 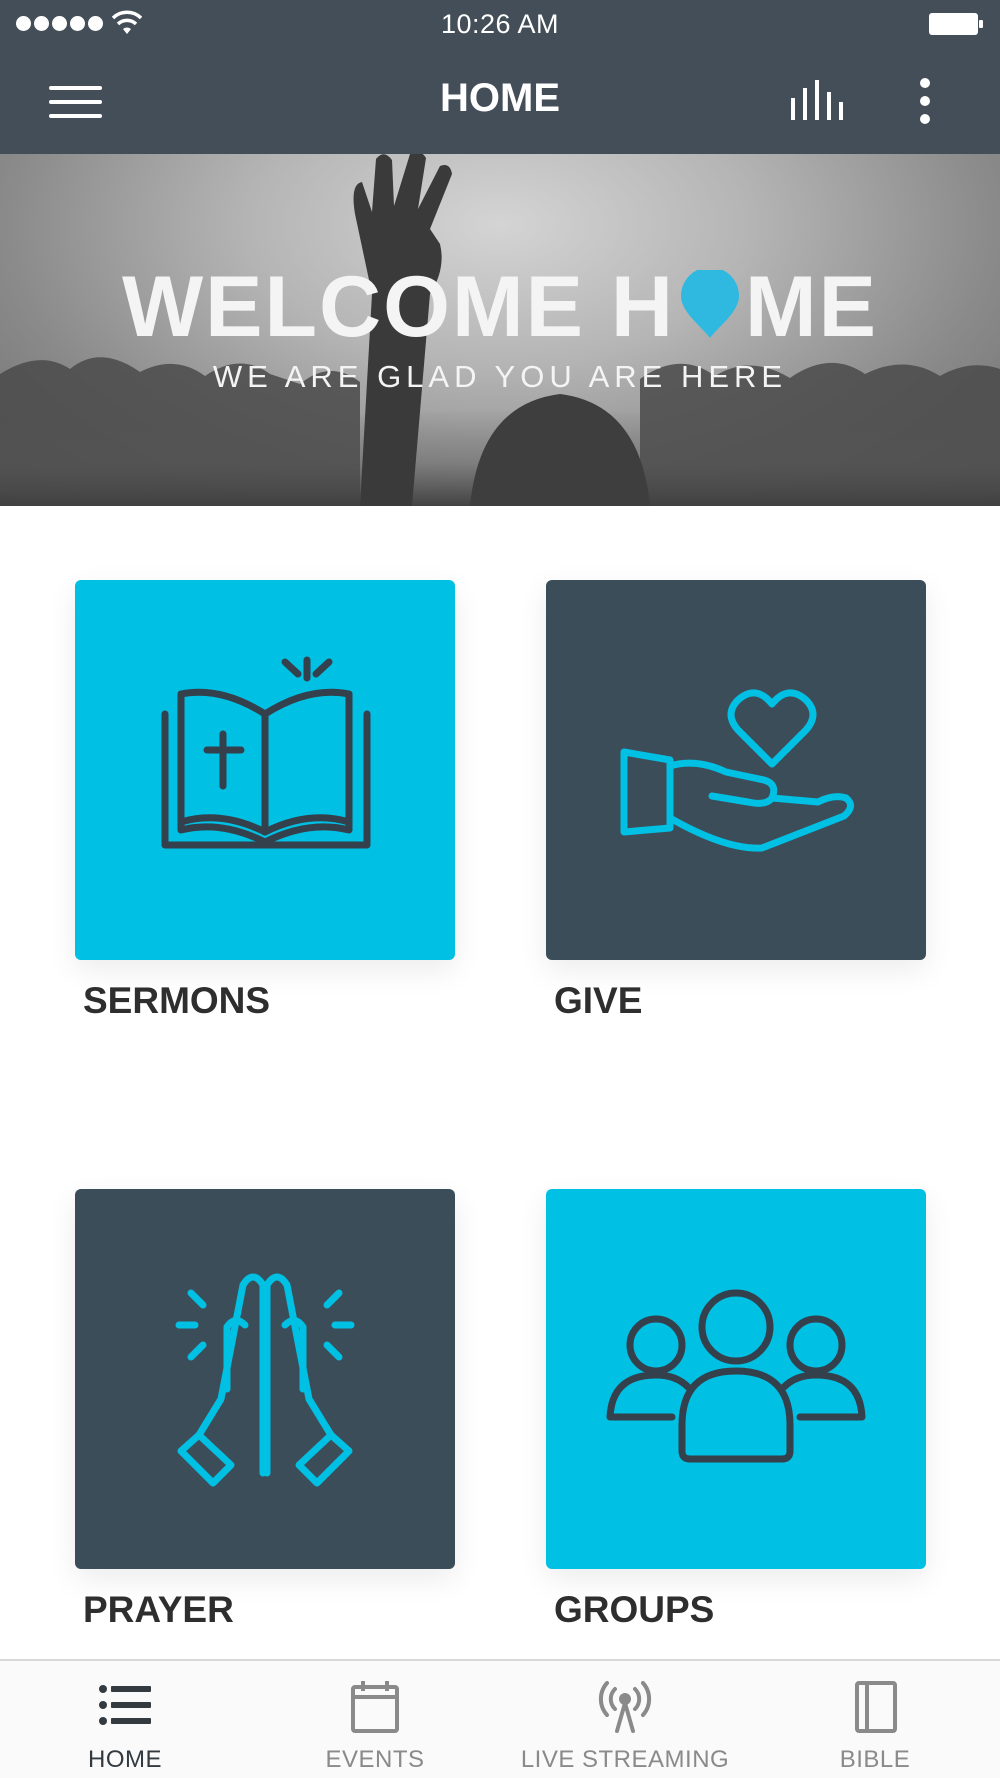 What do you see at coordinates (398, 307) in the screenshot?
I see `banner-title-part1: WELCOME H` at bounding box center [398, 307].